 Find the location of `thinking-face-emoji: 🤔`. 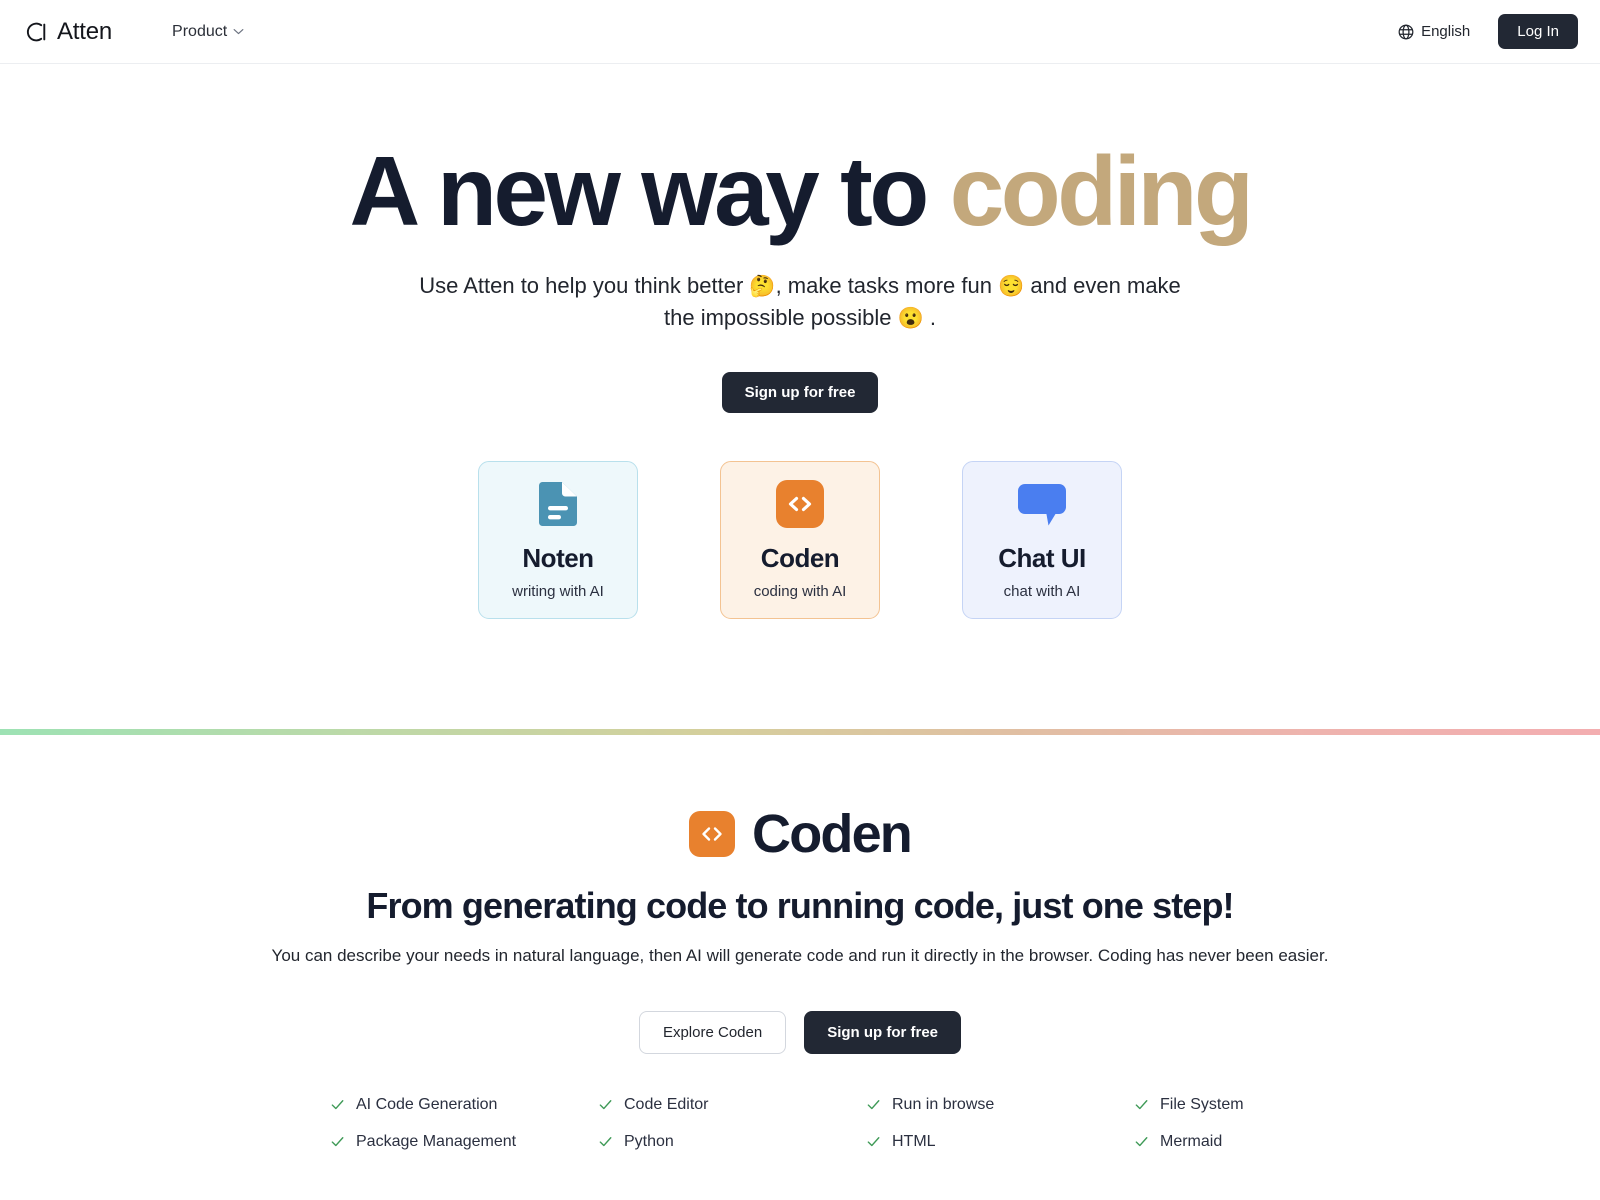

thinking-face-emoji: 🤔 is located at coordinates (762, 286).